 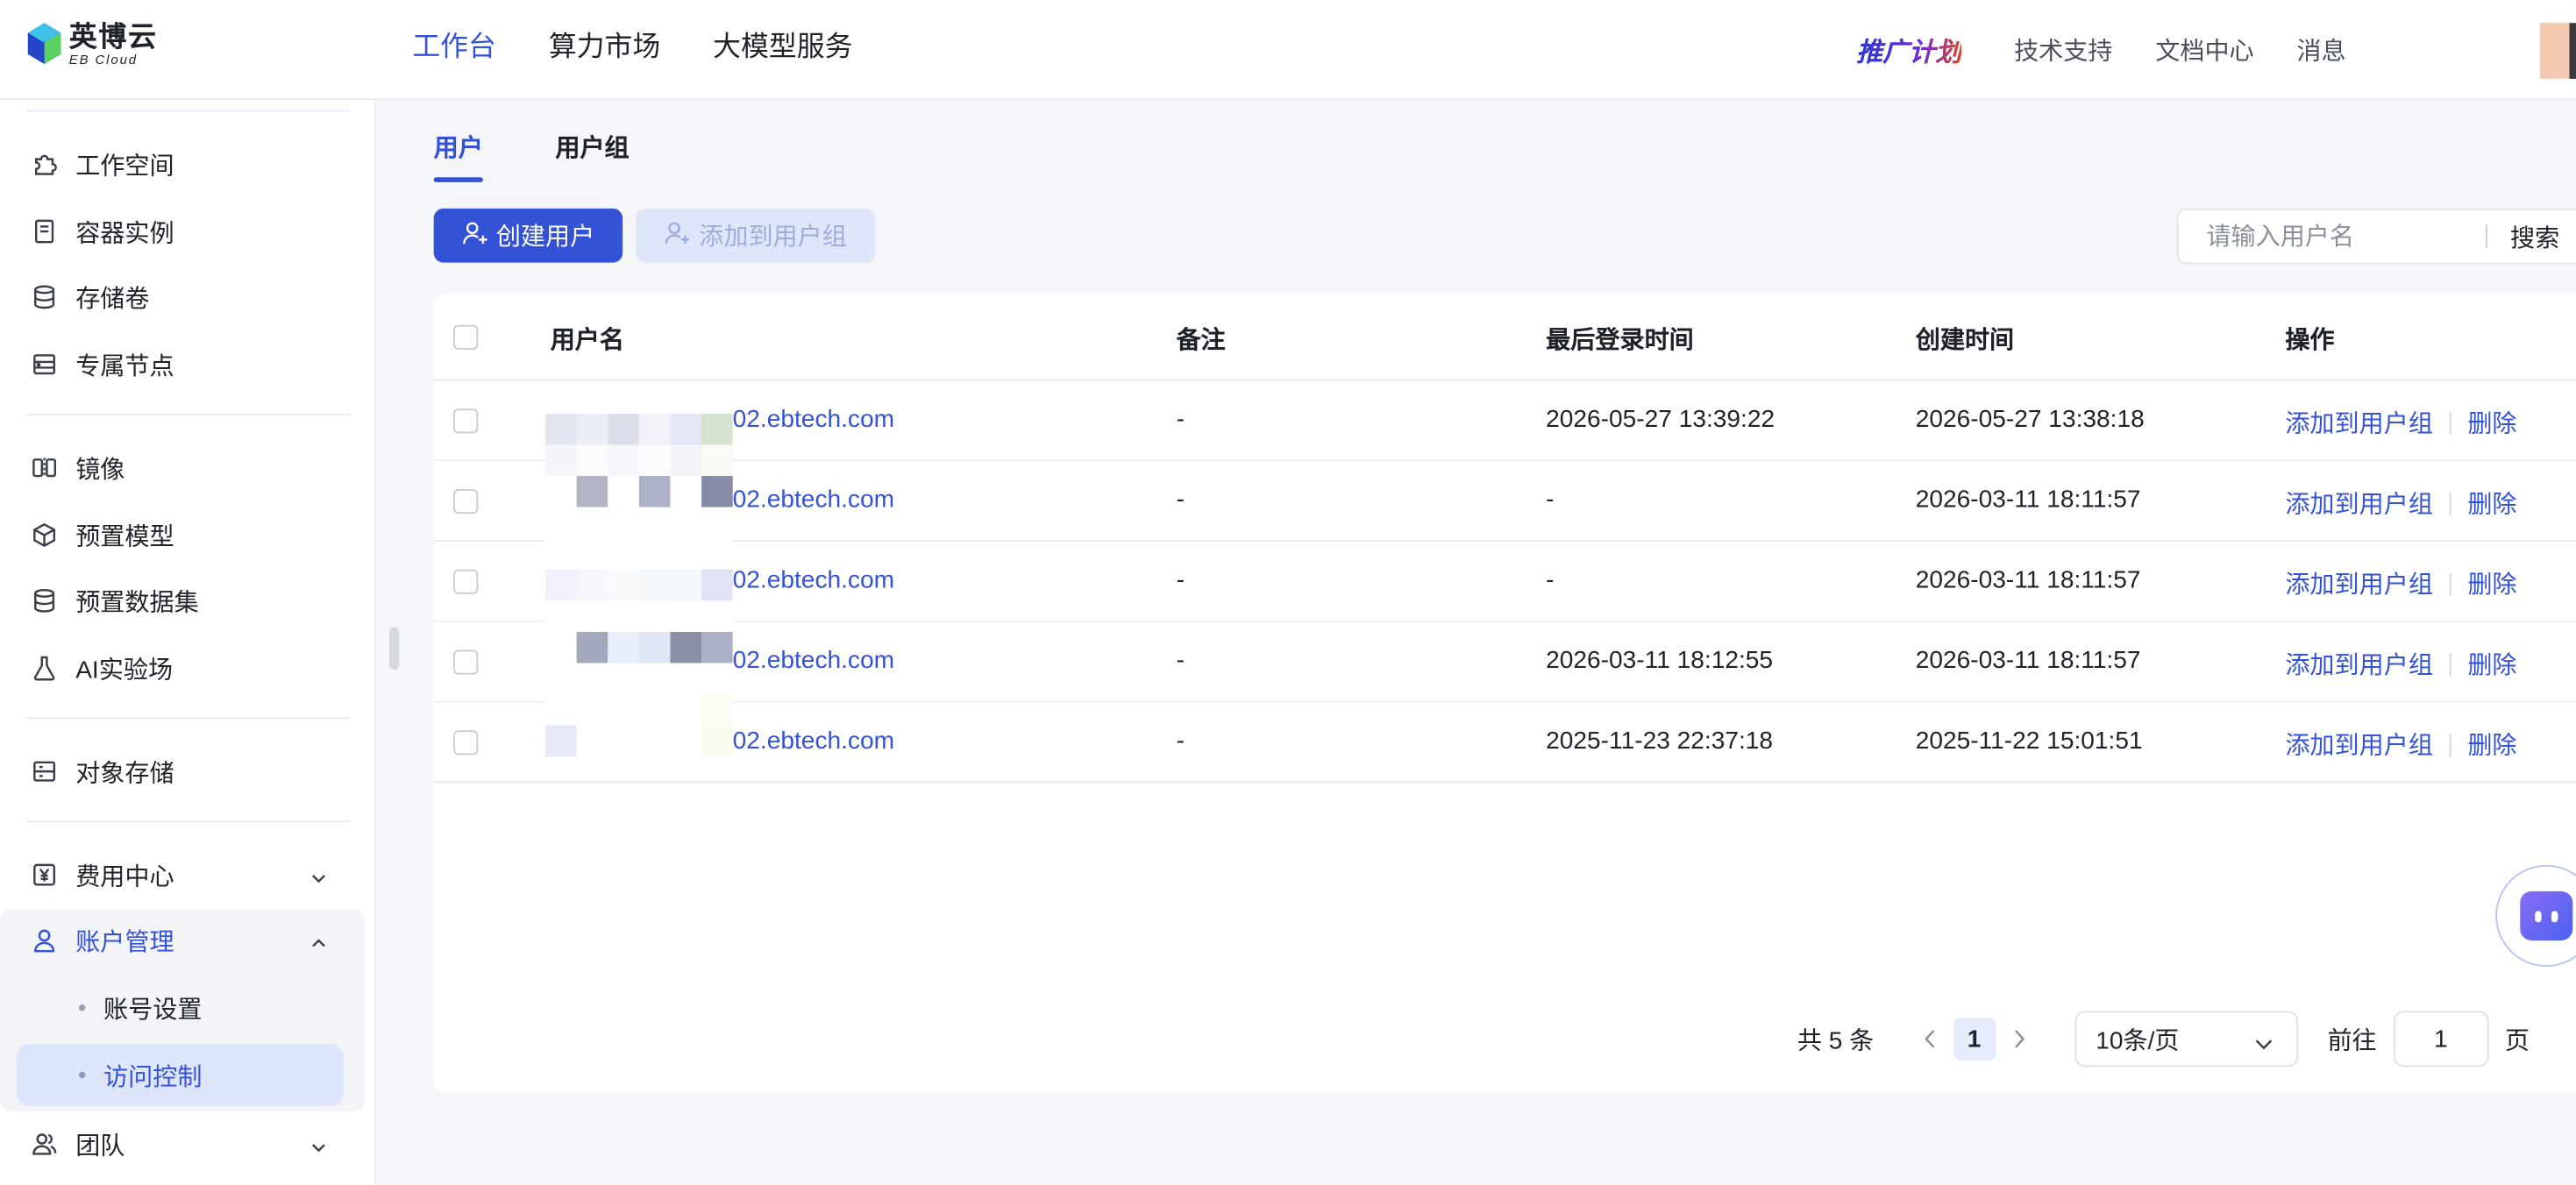 I want to click on search-box: 搜索, so click(x=2376, y=236).